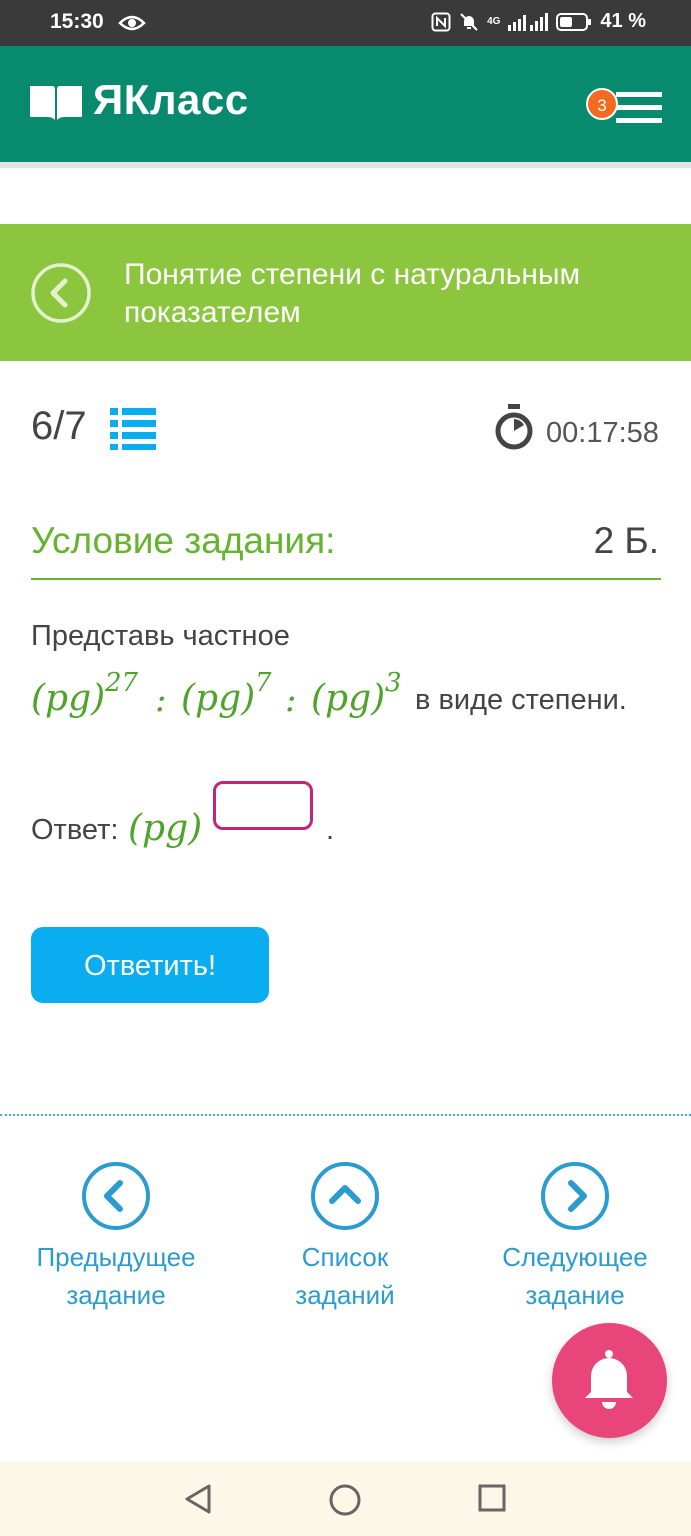 Image resolution: width=691 pixels, height=1536 pixels. I want to click on math-base-3: (pg), so click(348, 698).